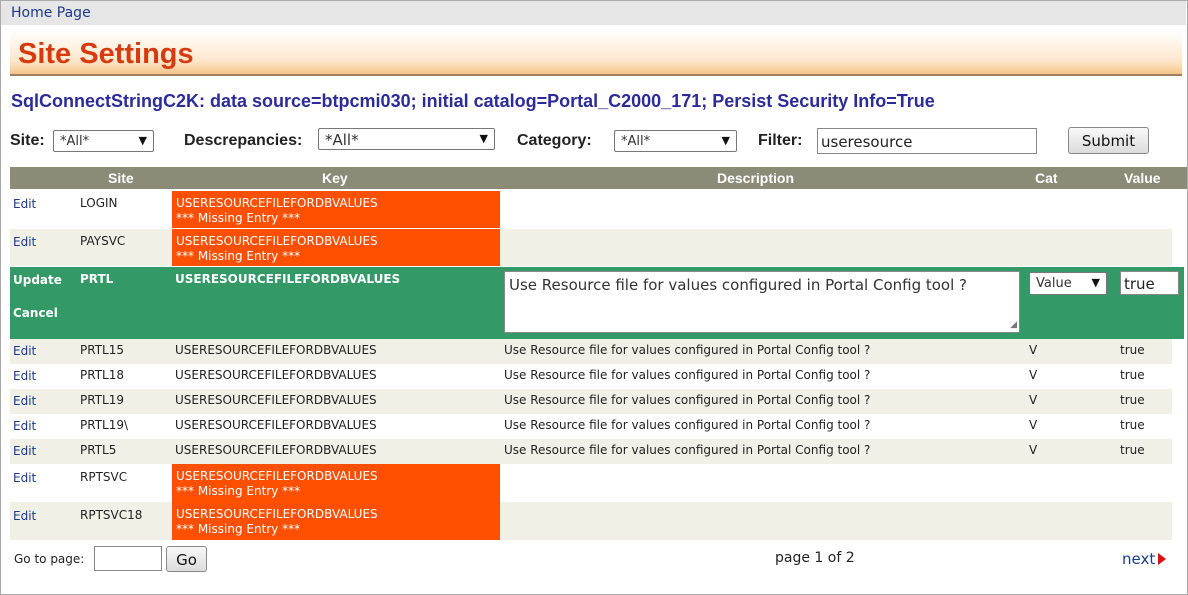  What do you see at coordinates (780, 140) in the screenshot?
I see `filter-label: Filter:` at bounding box center [780, 140].